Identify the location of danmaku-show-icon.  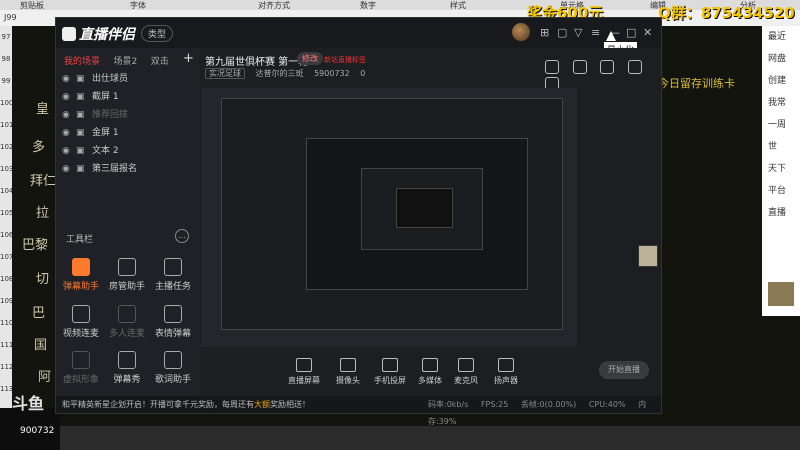
(127, 360).